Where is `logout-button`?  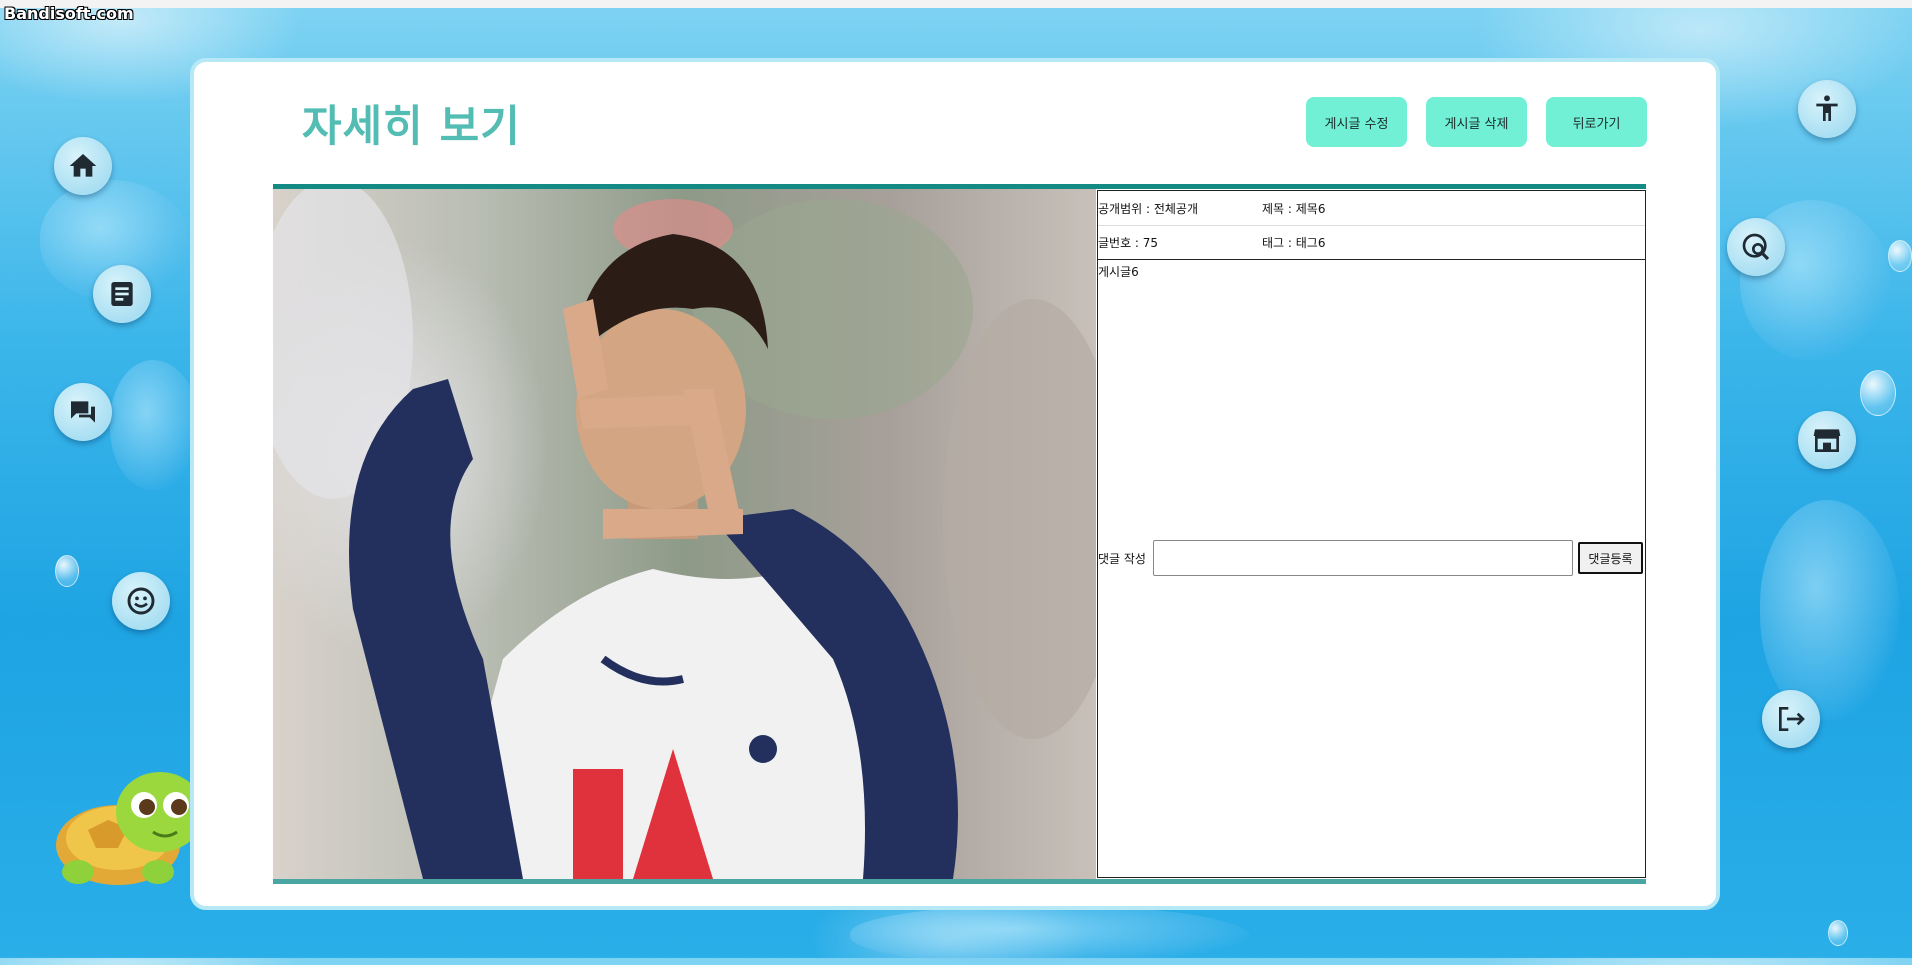 logout-button is located at coordinates (1791, 719).